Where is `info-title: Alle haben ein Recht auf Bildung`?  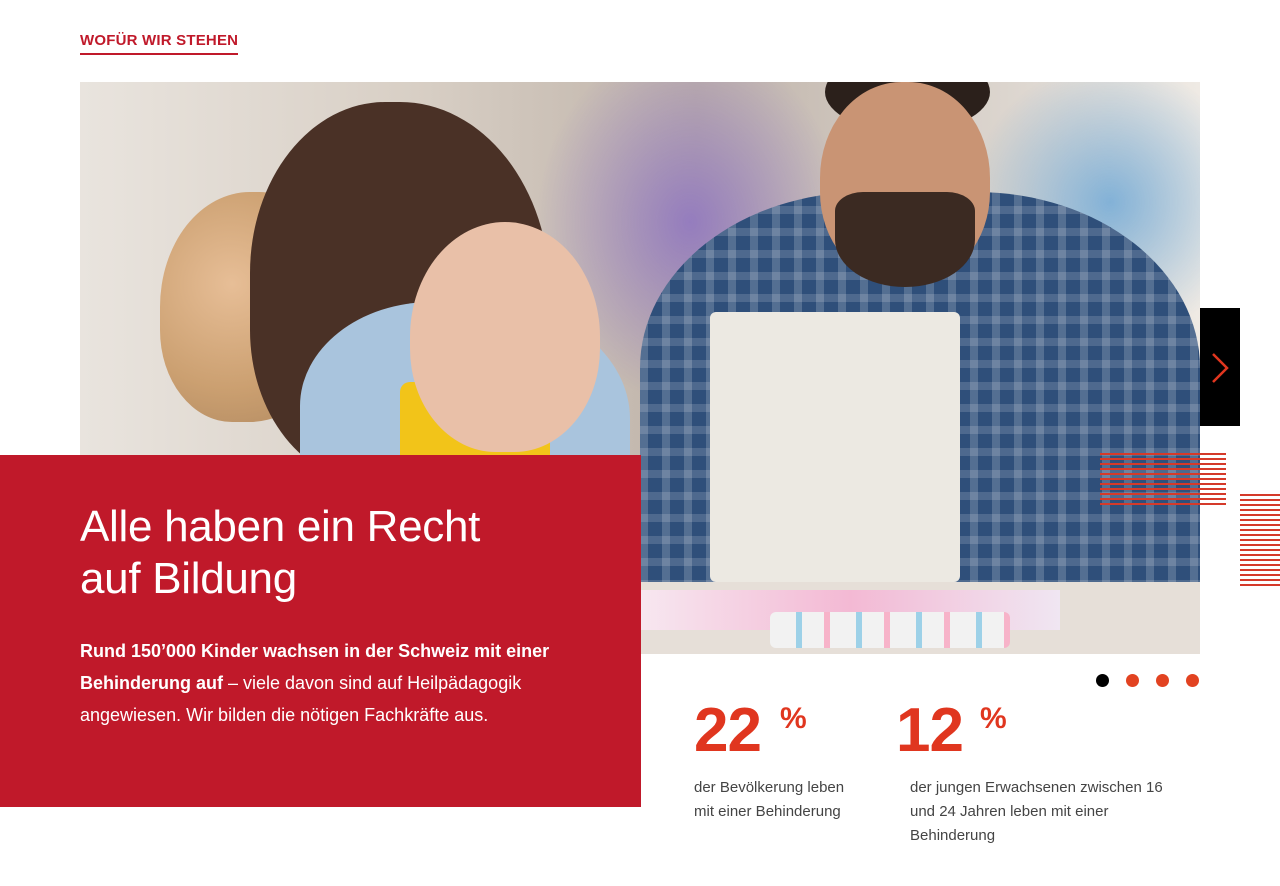
info-title: Alle haben ein Recht auf Bildung is located at coordinates (280, 552).